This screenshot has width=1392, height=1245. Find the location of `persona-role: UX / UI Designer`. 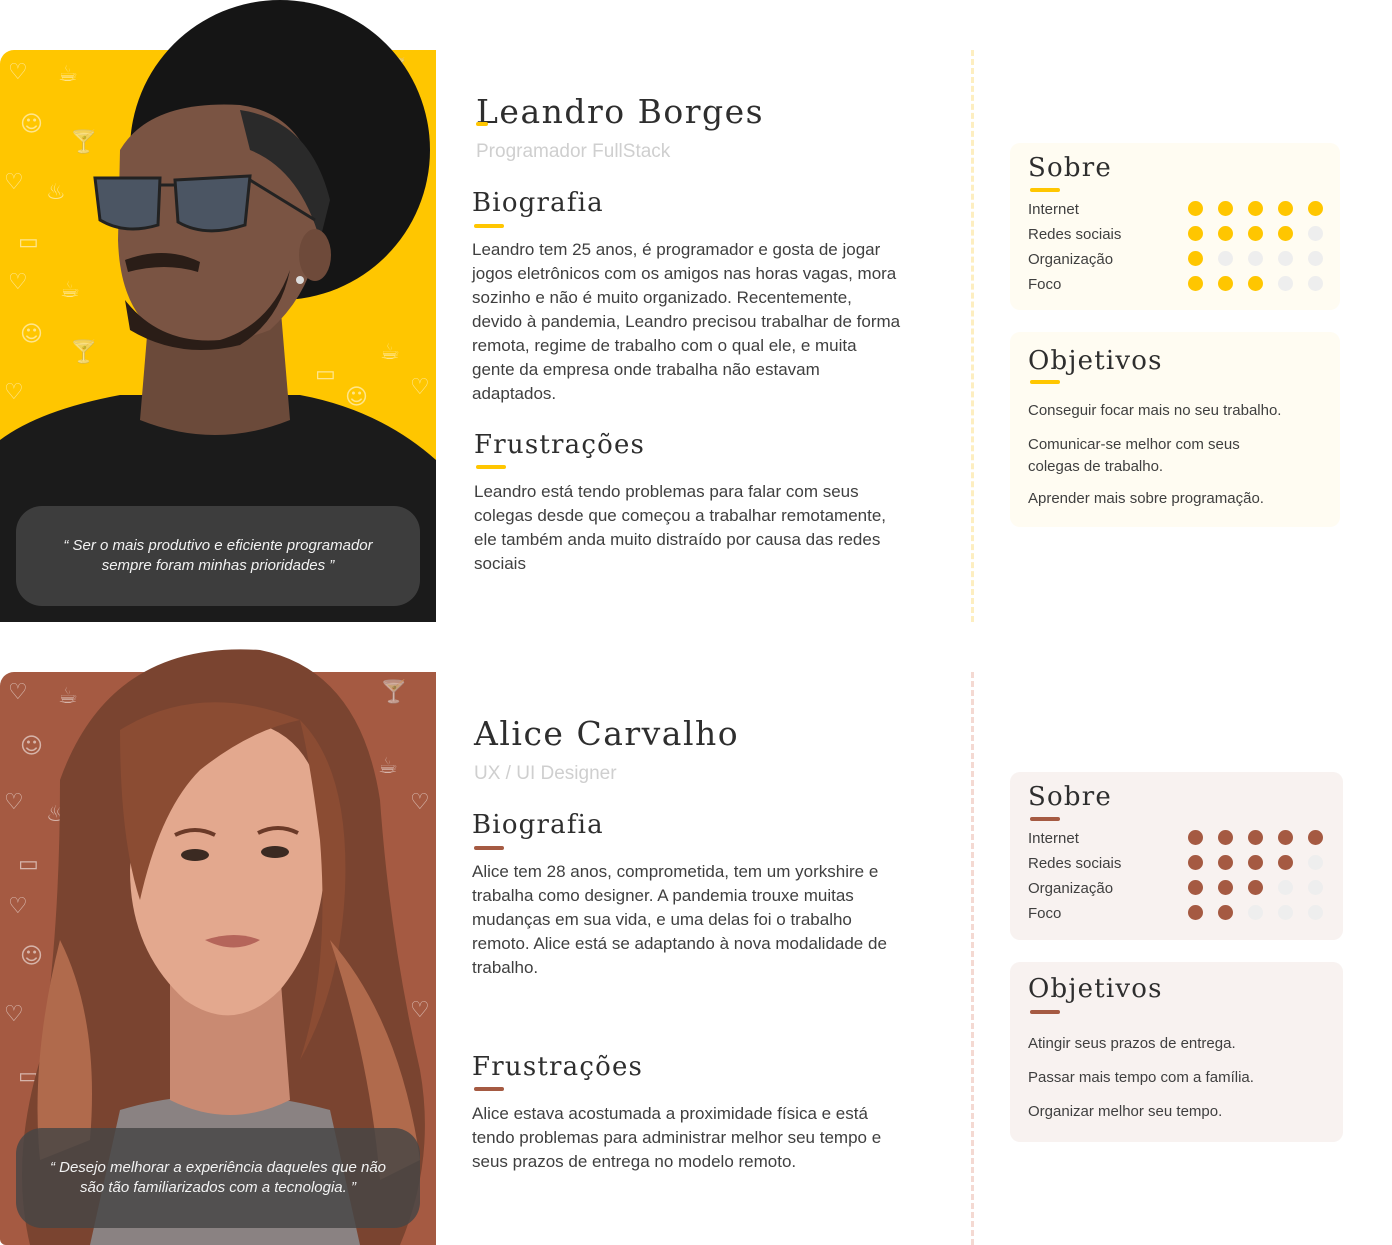

persona-role: UX / UI Designer is located at coordinates (545, 773).